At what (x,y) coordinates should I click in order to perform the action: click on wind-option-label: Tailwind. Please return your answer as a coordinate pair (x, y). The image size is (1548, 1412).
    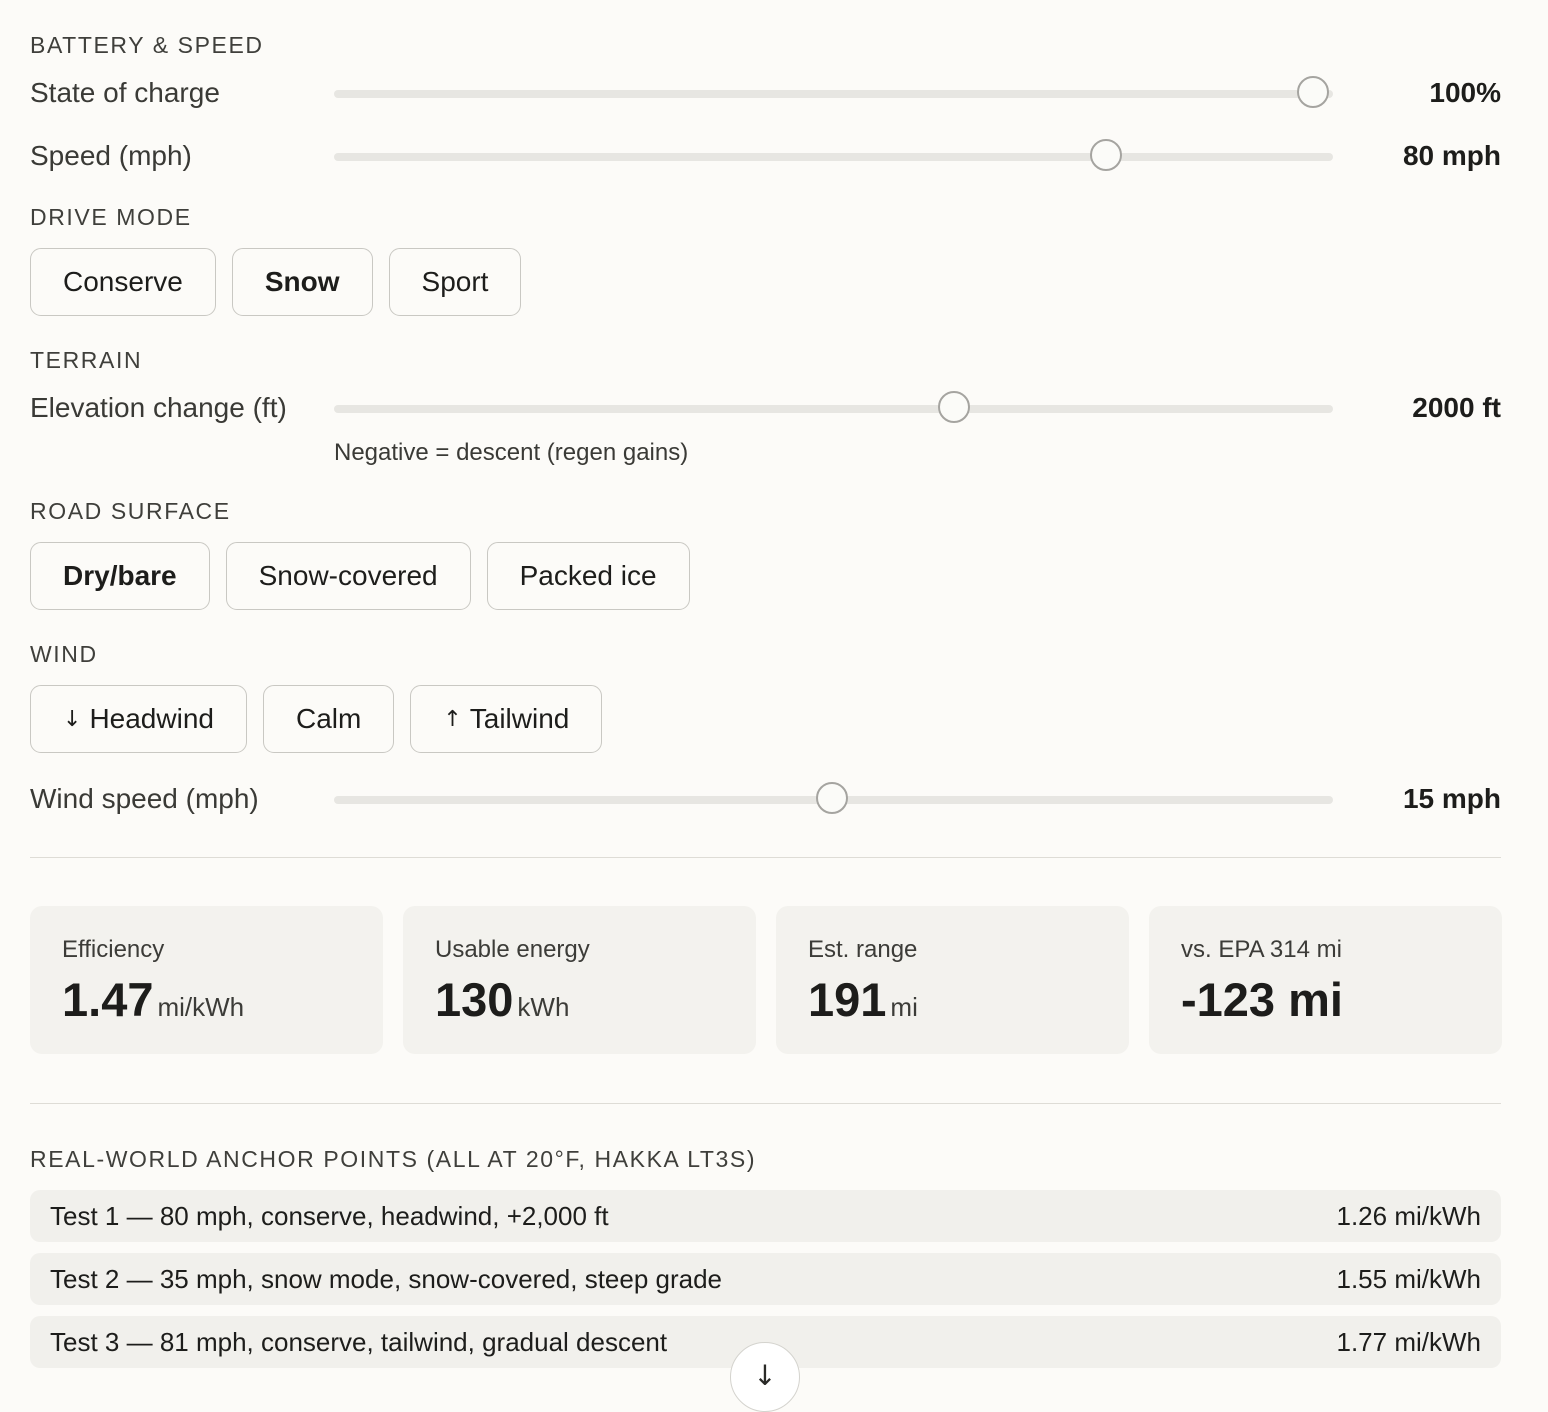
    Looking at the image, I should click on (519, 718).